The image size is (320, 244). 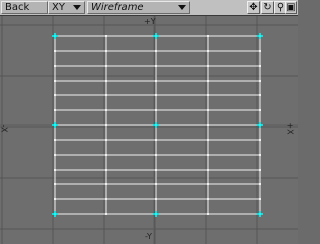 I want to click on axis-select: XY, so click(x=66, y=7).